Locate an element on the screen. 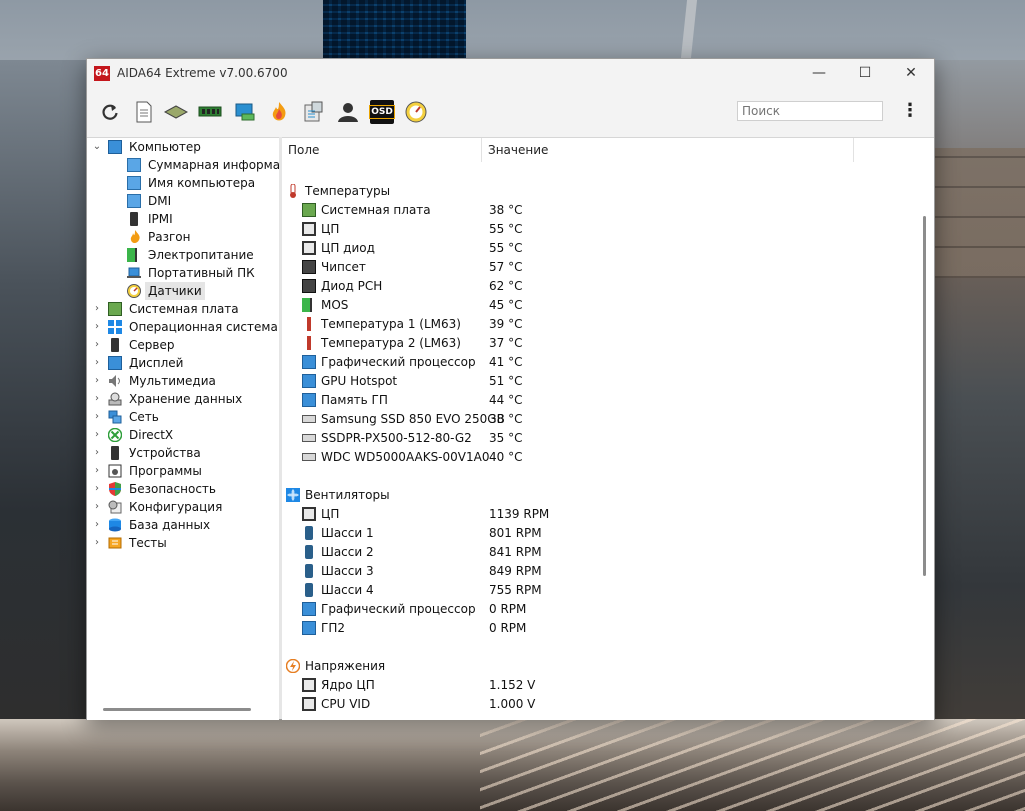 This screenshot has width=1025, height=811. table-row: ЦП 1139 RPM is located at coordinates (612, 514).